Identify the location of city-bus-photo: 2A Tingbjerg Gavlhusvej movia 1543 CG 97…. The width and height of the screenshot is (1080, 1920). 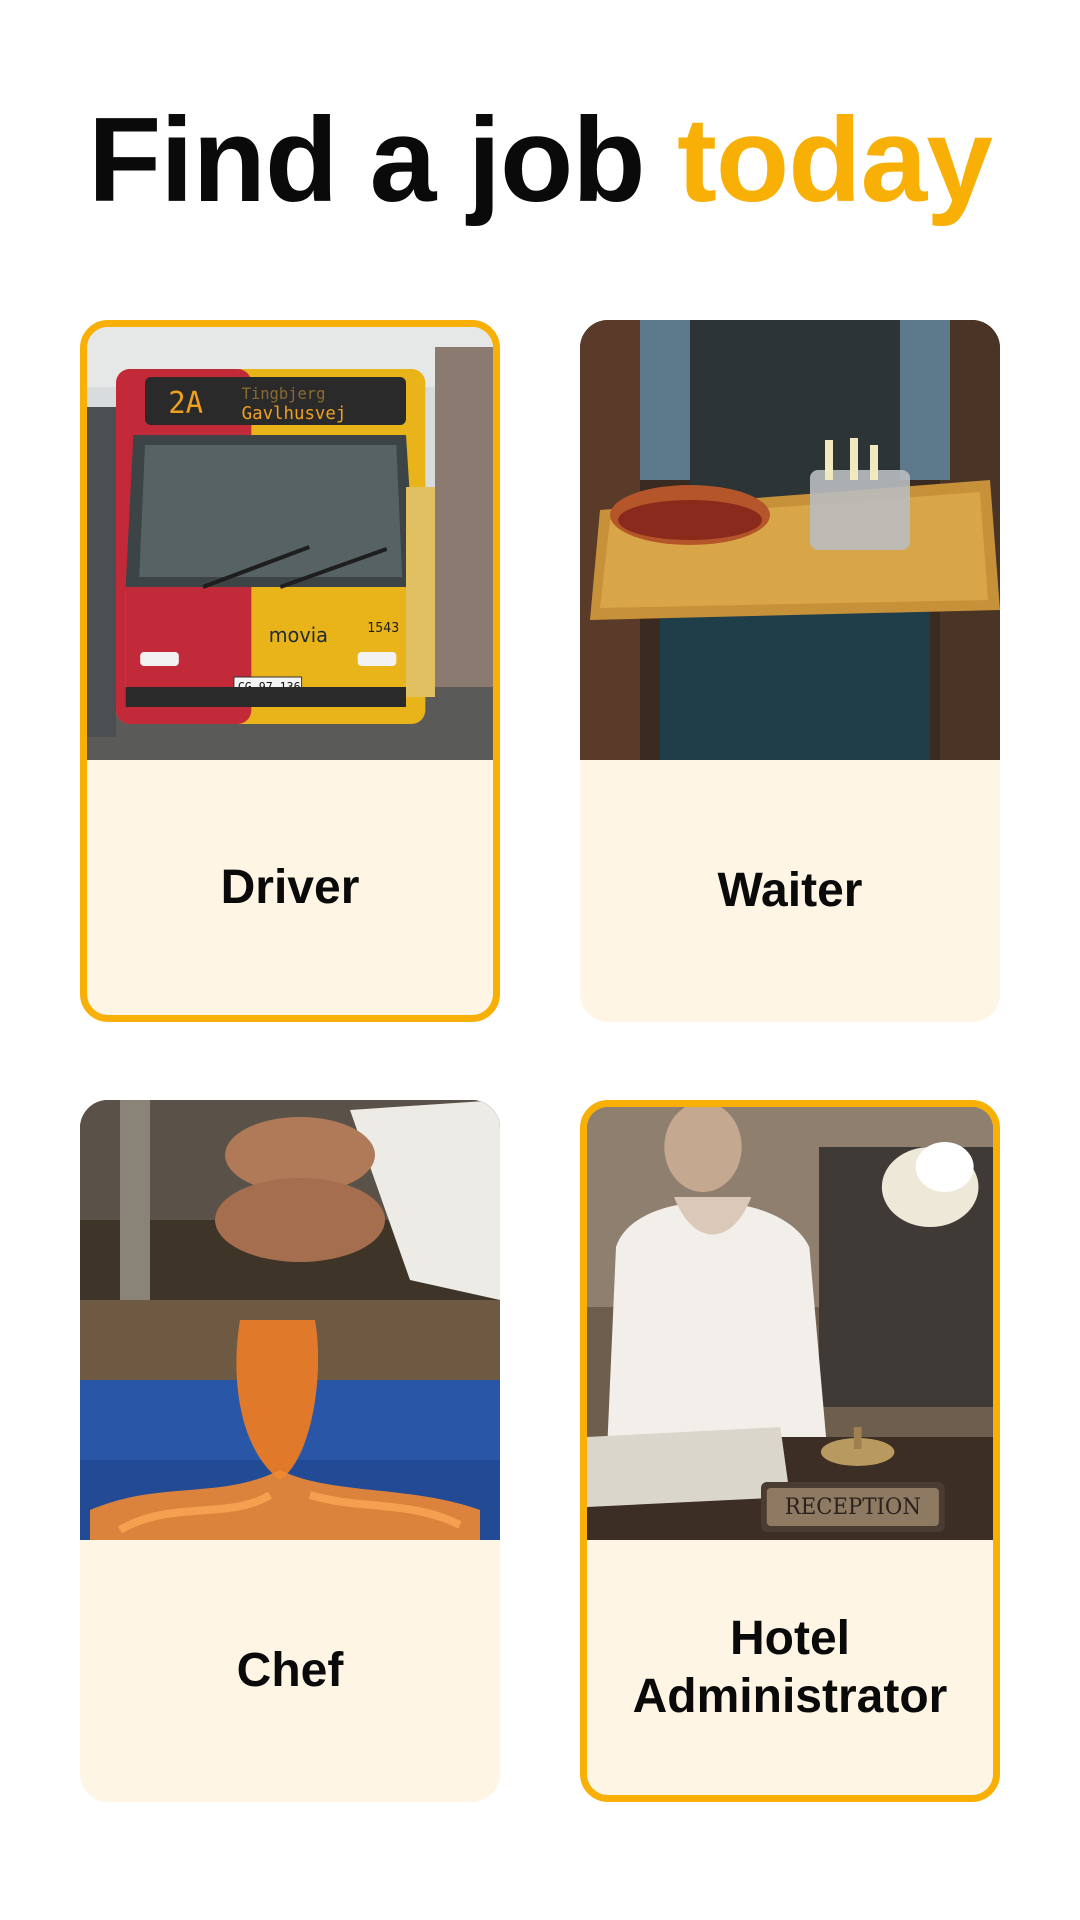
(290, 543).